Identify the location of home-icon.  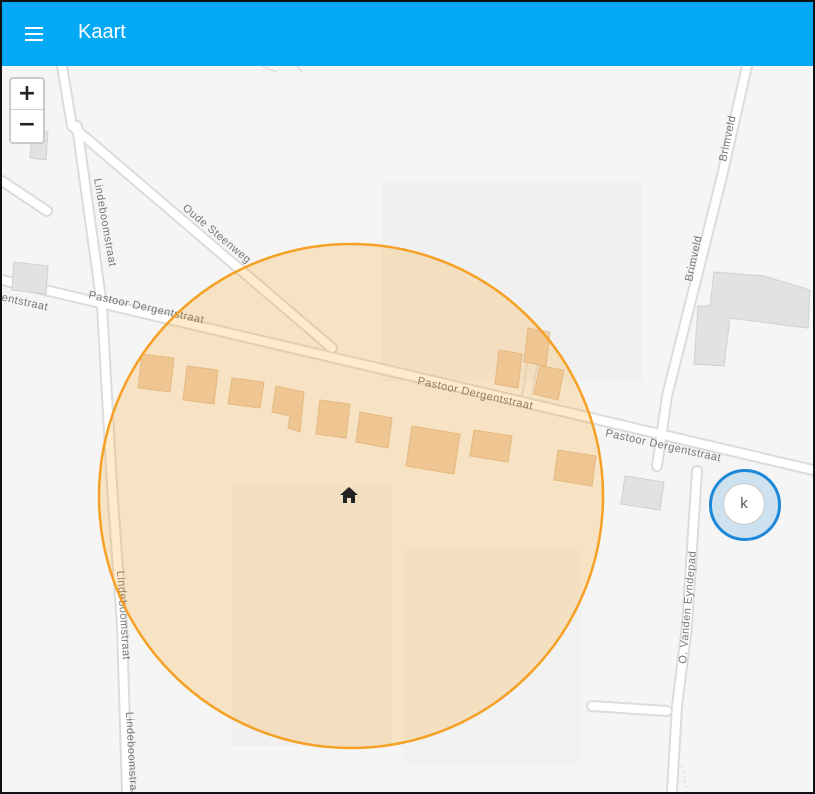
(349, 495).